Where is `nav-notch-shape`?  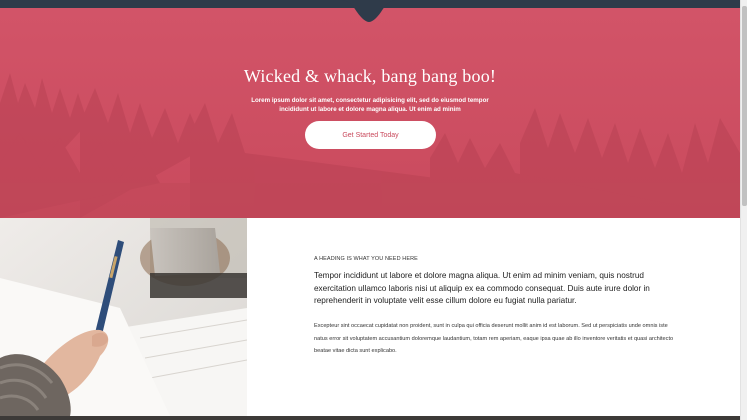
nav-notch-shape is located at coordinates (369, 11).